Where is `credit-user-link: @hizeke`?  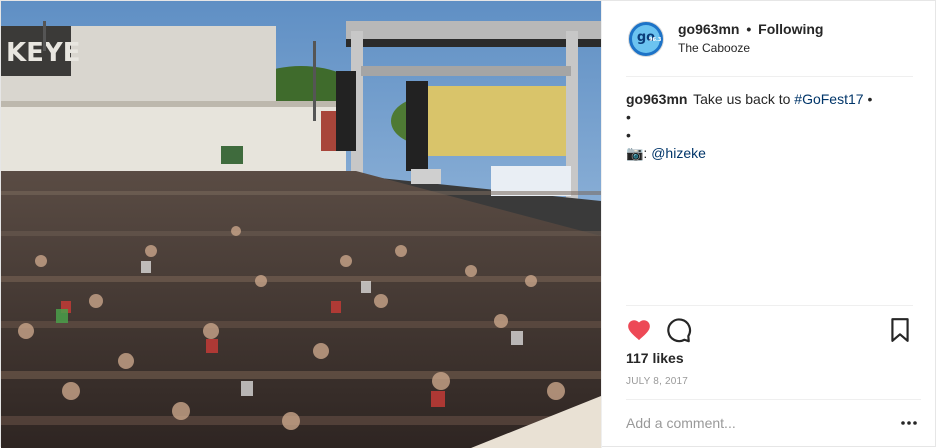 credit-user-link: @hizeke is located at coordinates (678, 153).